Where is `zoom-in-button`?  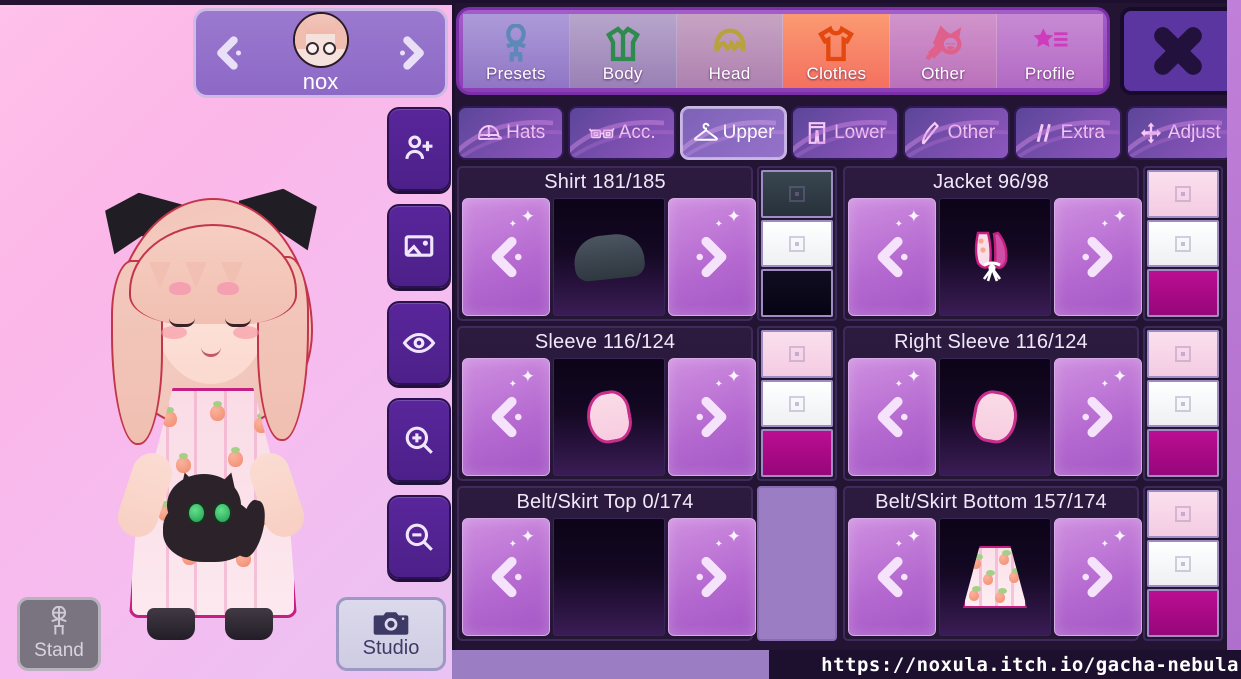
zoom-in-button is located at coordinates (419, 440).